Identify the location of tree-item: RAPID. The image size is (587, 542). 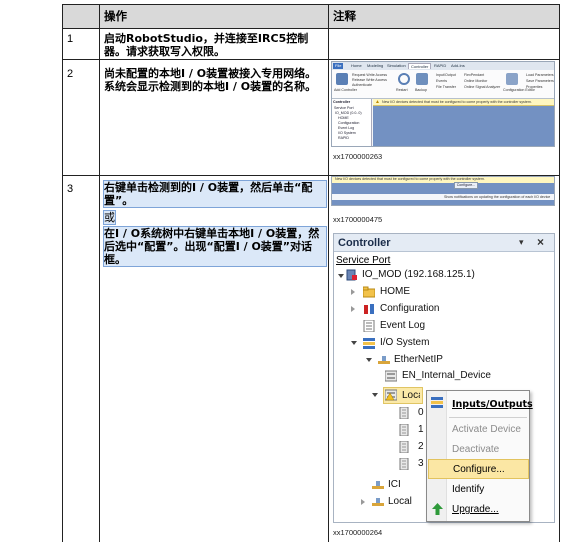
(343, 138).